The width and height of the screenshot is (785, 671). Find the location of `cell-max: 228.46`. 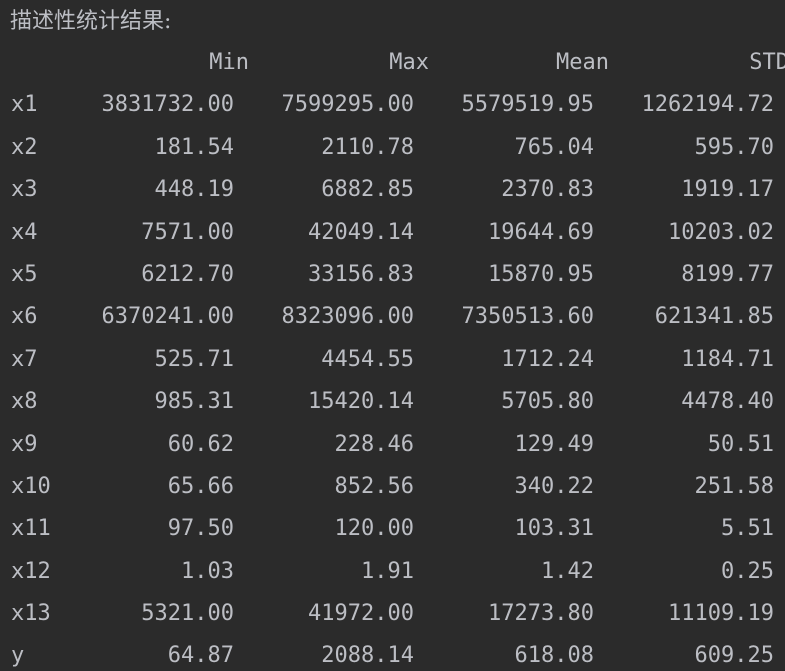

cell-max: 228.46 is located at coordinates (374, 444).